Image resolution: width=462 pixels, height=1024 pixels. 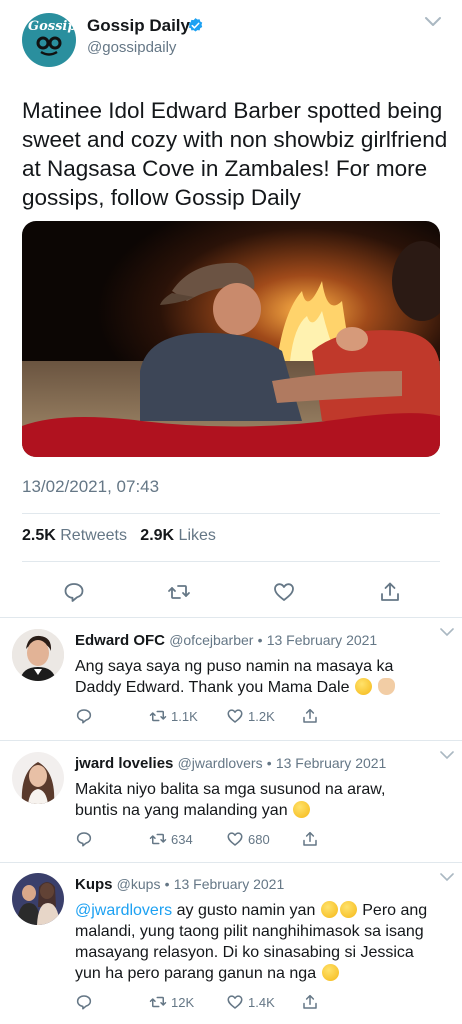 What do you see at coordinates (220, 763) in the screenshot?
I see `reply-author-handle: @jwardlovers` at bounding box center [220, 763].